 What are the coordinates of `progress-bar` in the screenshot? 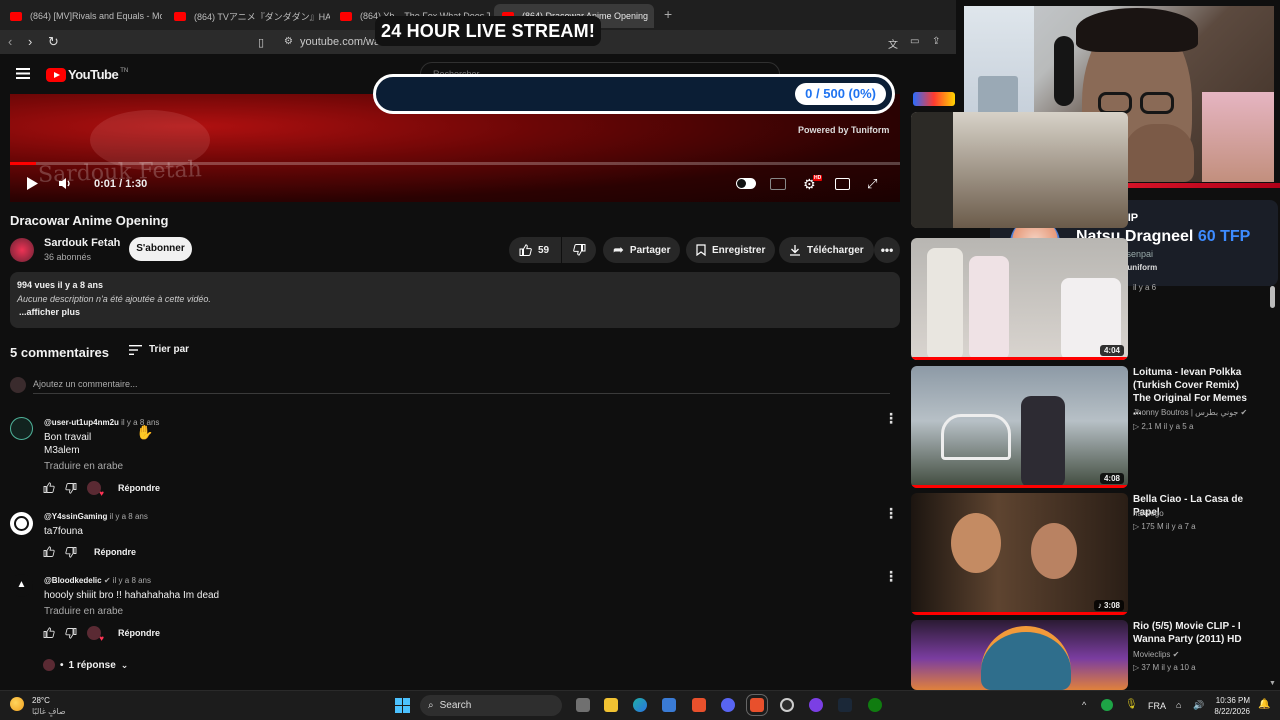 It's located at (455, 163).